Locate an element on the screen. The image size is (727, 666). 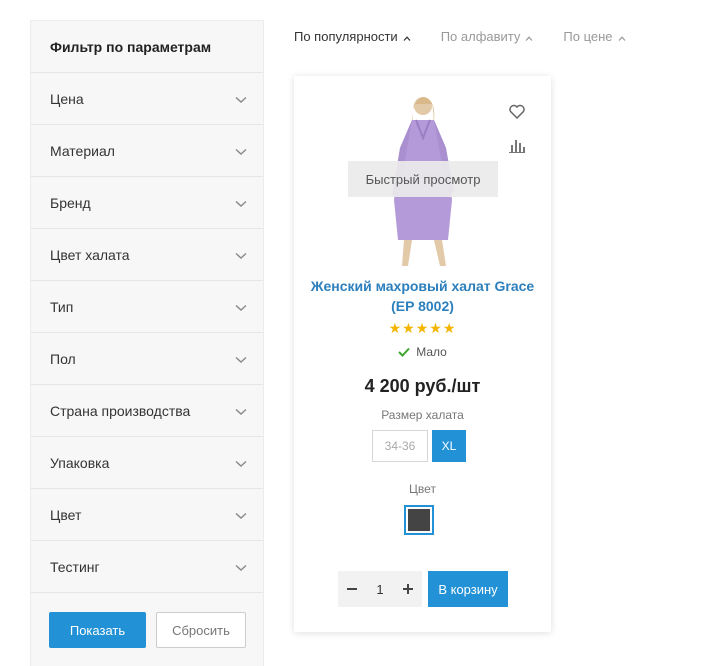
sort-option: По популярности is located at coordinates (352, 36).